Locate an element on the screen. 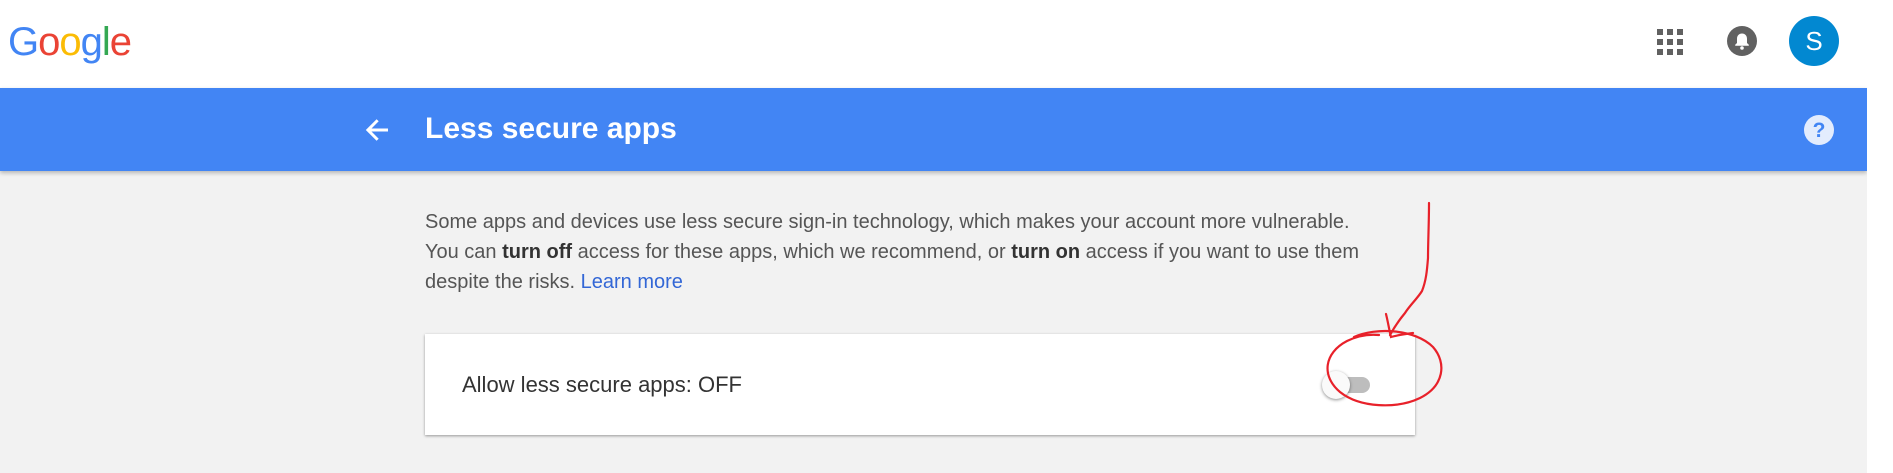 This screenshot has height=473, width=1893. setting-label: Allow less secure apps: OFF is located at coordinates (602, 384).